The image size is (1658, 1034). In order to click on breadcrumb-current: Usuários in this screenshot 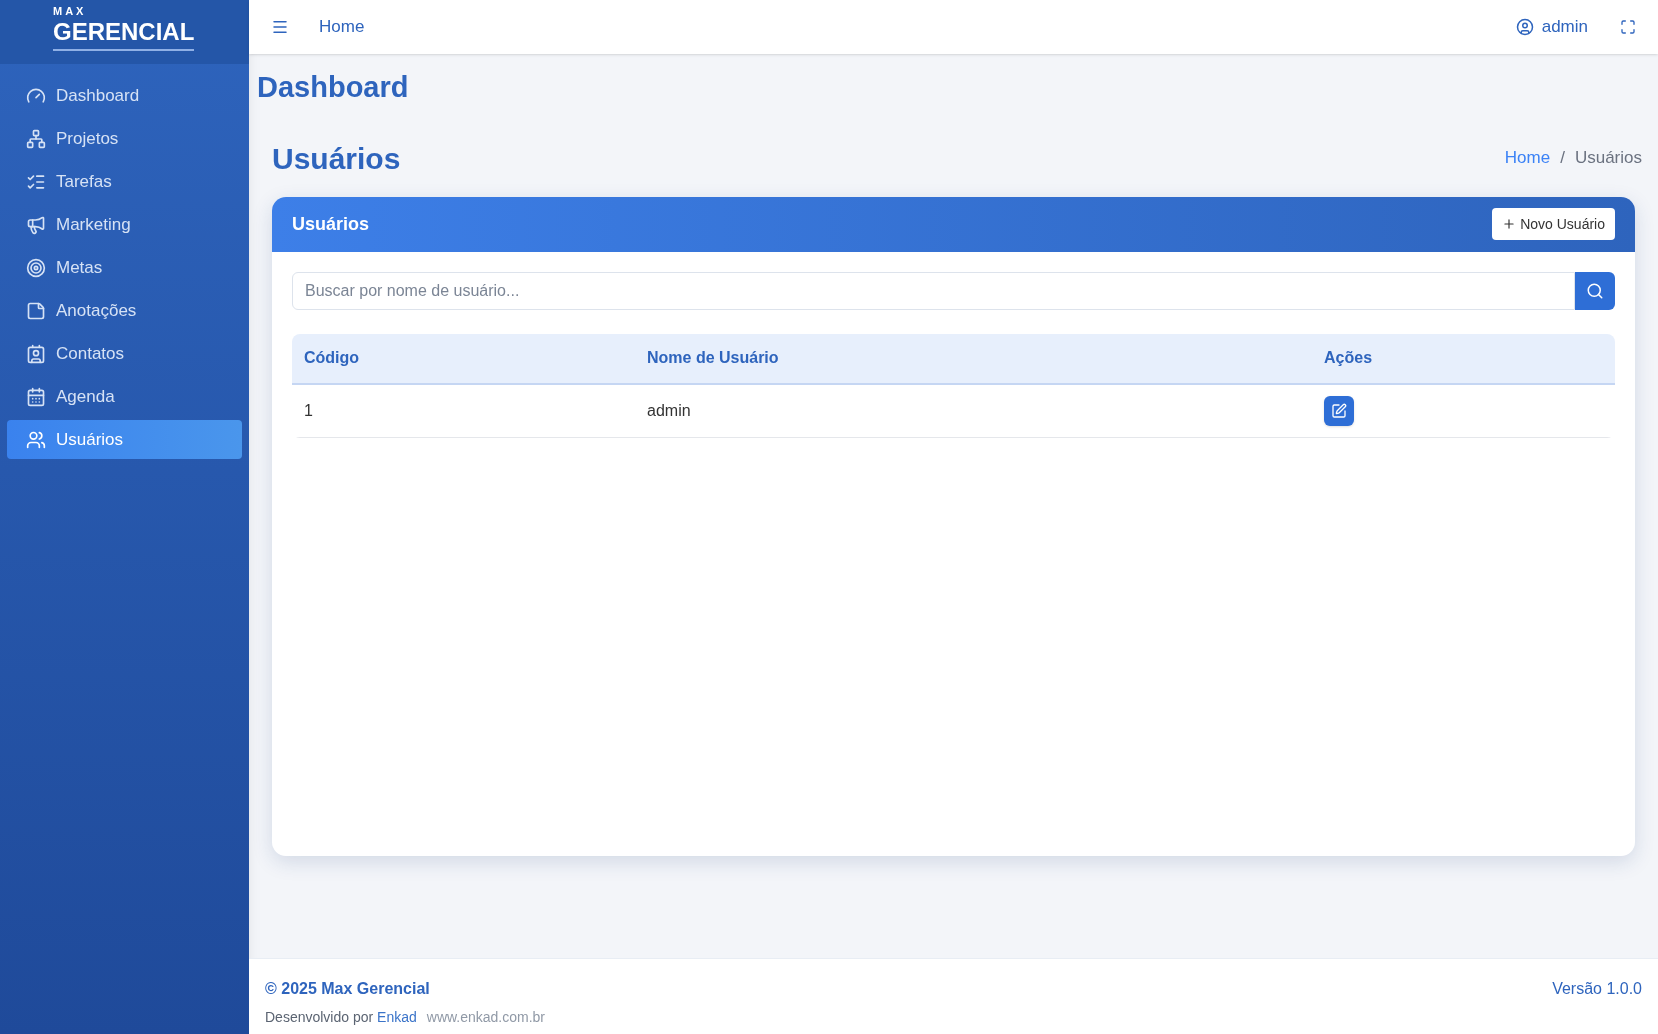, I will do `click(1608, 158)`.